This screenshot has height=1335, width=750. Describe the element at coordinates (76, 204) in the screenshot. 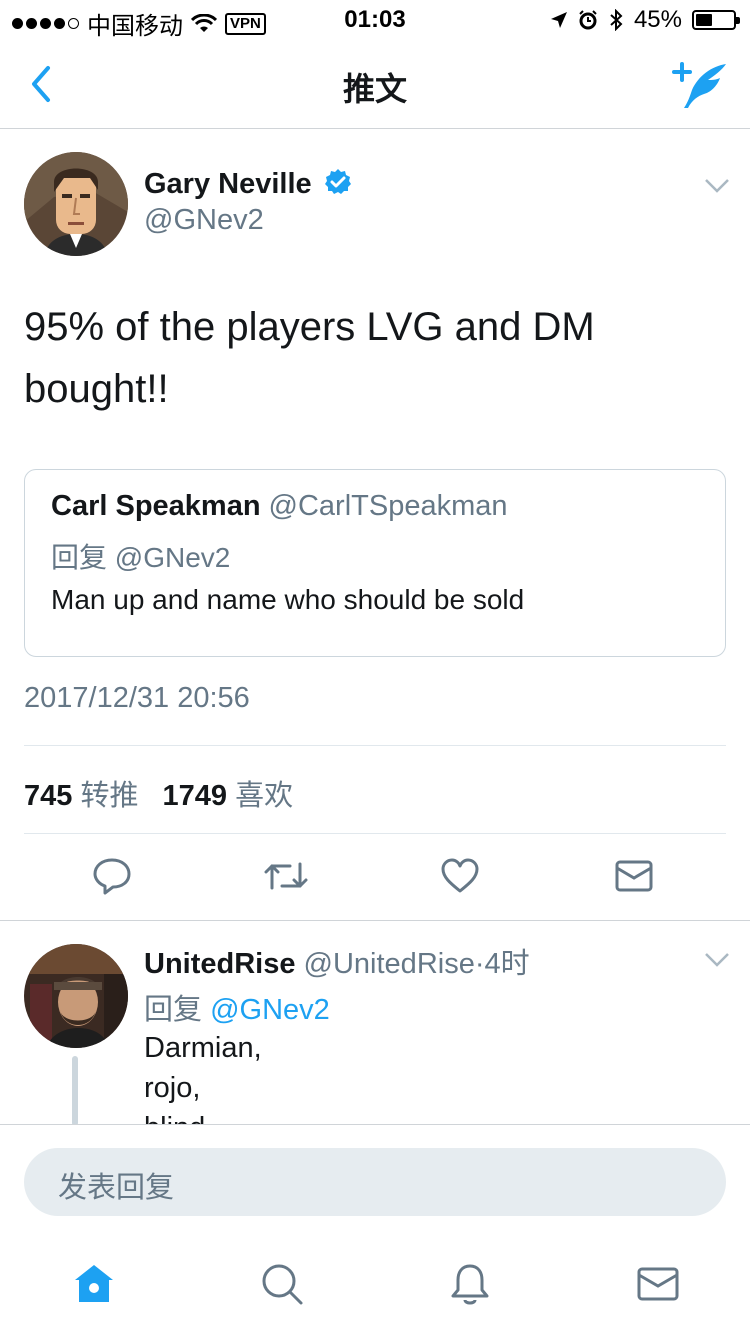

I see `author-avatar` at that location.